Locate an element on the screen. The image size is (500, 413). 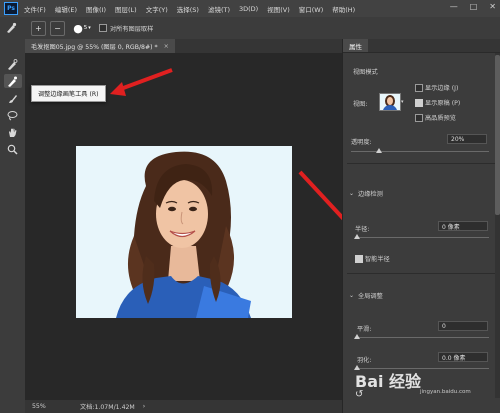
status-bar: 55% 文档:1.07M/1.42M › is located at coordinates (183, 406).